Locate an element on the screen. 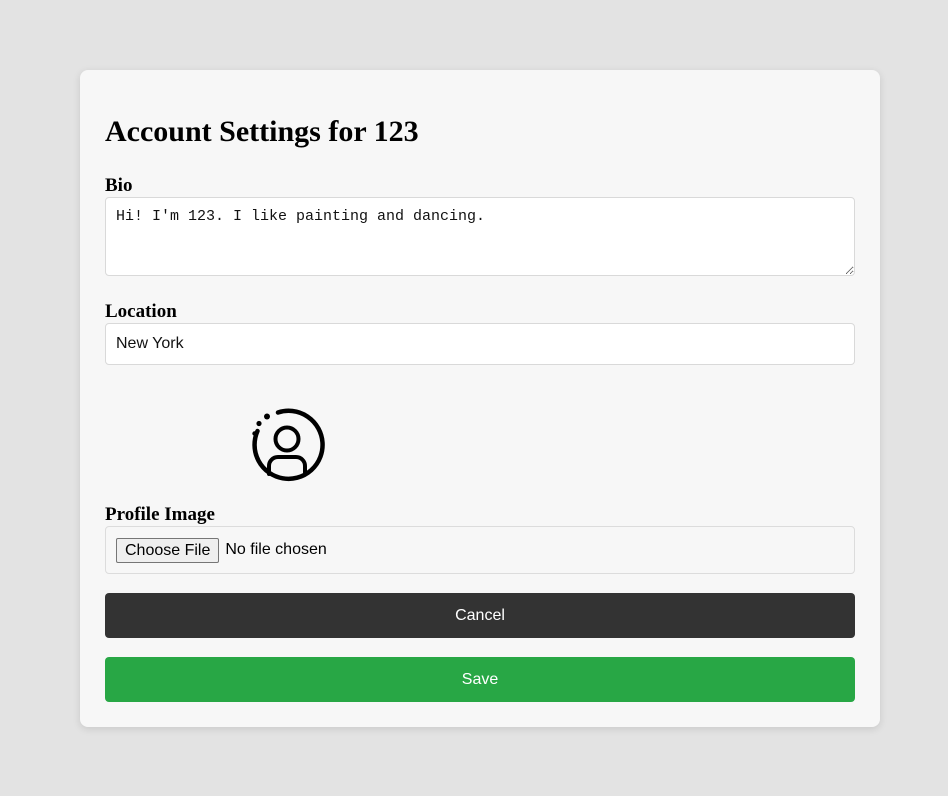  choose-file-button: Choose File is located at coordinates (168, 550).